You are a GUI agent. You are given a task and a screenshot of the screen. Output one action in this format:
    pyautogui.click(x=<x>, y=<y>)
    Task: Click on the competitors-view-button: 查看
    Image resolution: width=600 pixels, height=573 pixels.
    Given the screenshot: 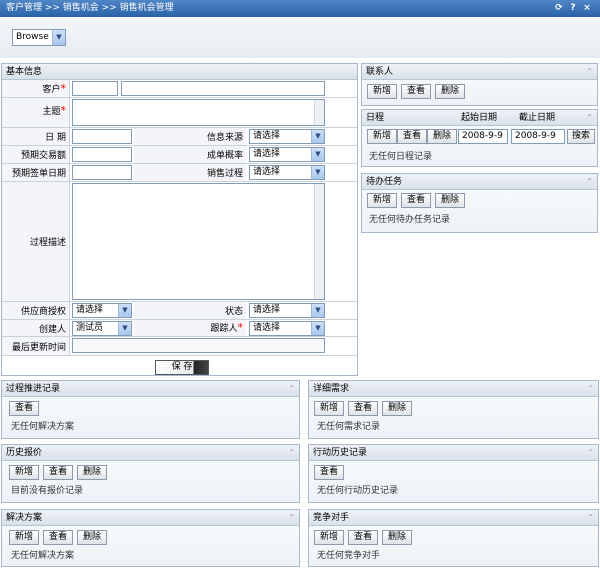 What is the action you would take?
    pyautogui.click(x=363, y=537)
    